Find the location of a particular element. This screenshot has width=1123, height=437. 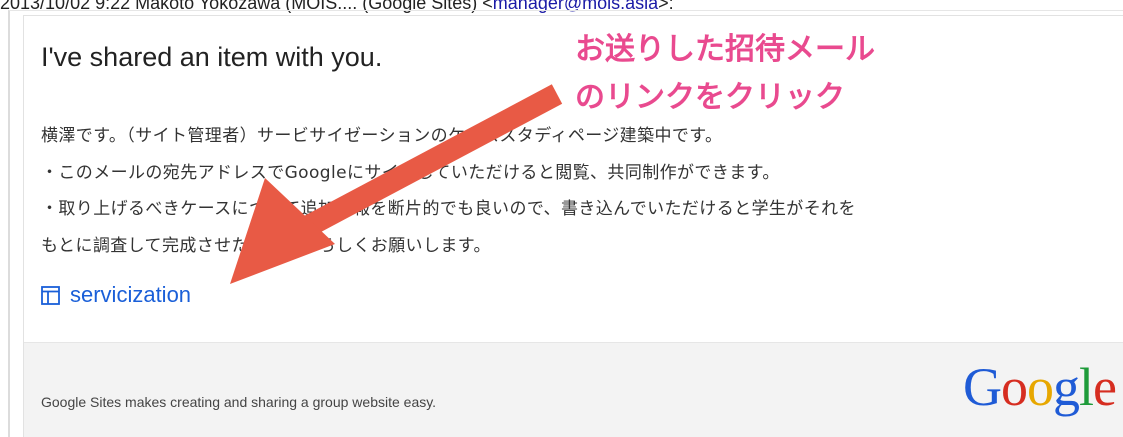

shared-item-link: servicization is located at coordinates (130, 295).